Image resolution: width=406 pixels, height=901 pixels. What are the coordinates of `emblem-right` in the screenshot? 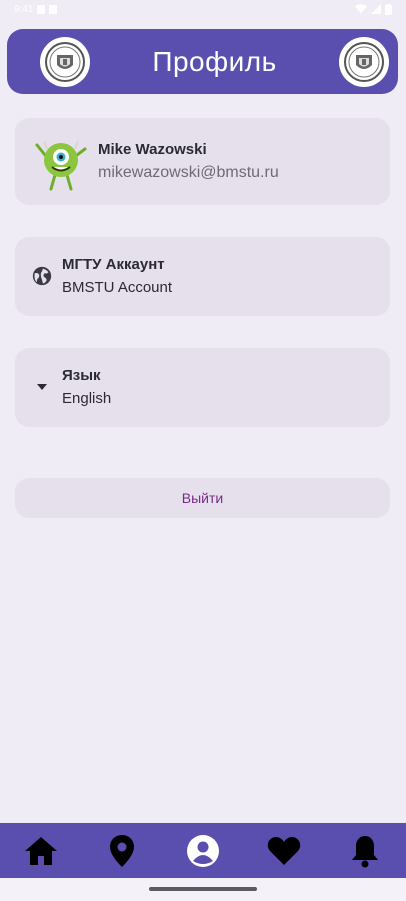 It's located at (364, 61).